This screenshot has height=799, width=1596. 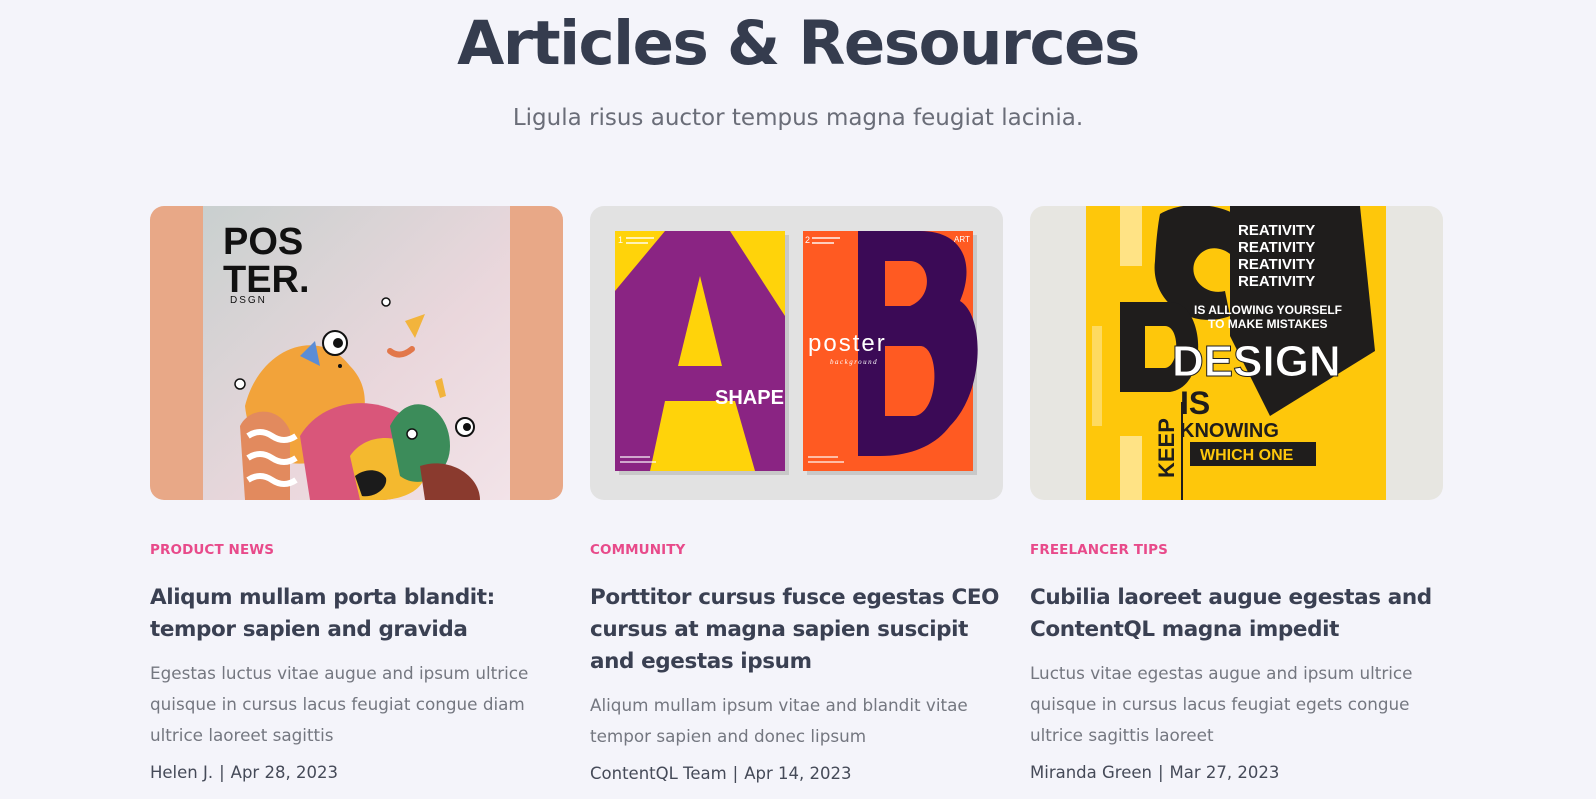 I want to click on article-date: Apr 28, 2023, so click(x=284, y=772).